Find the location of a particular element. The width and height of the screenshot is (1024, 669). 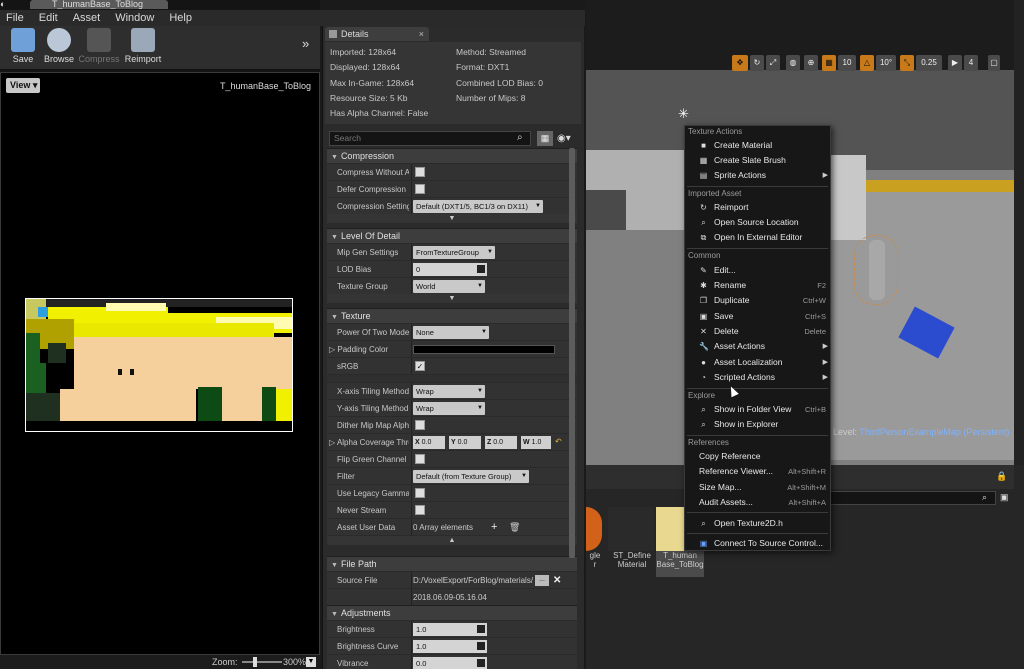

surface-snap-icon: ⊕ is located at coordinates (811, 63).